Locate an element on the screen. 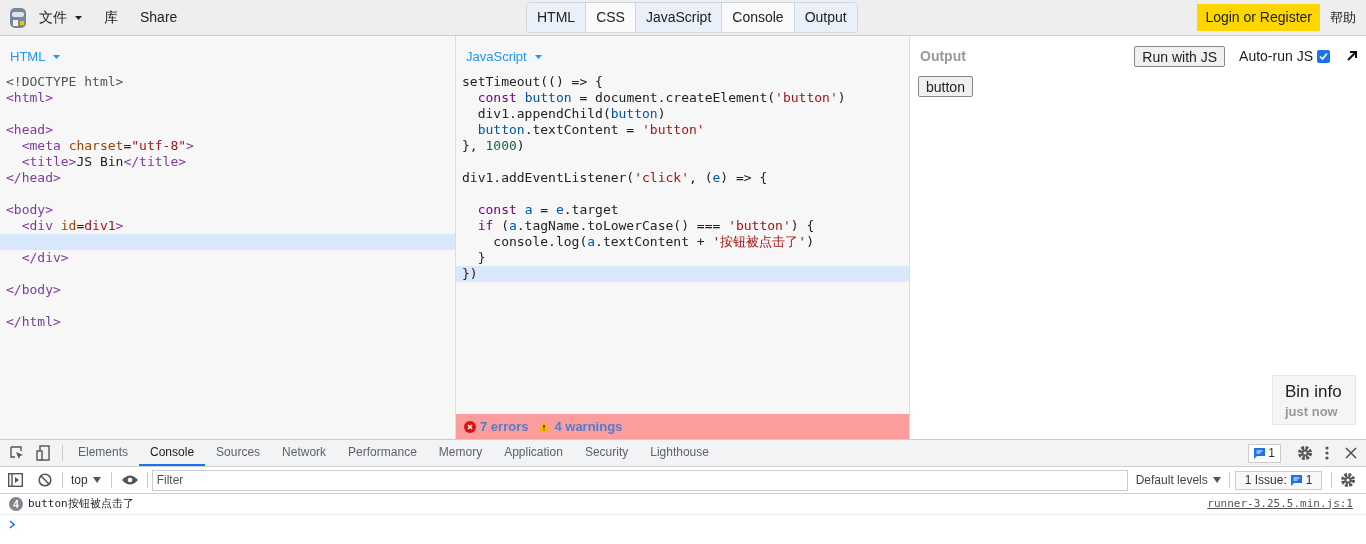  menu-button: Share is located at coordinates (159, 17).